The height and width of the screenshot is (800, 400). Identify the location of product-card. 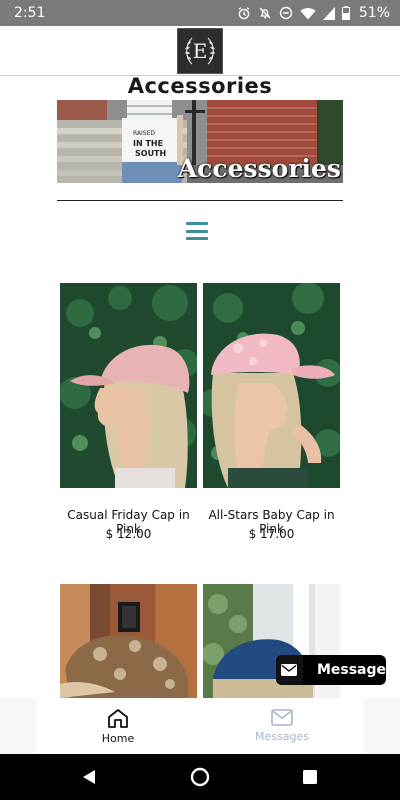
(128, 641).